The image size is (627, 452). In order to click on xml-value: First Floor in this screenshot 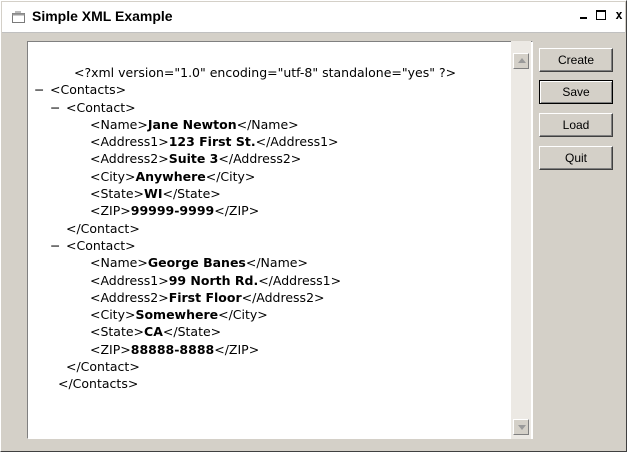, I will do `click(205, 297)`.